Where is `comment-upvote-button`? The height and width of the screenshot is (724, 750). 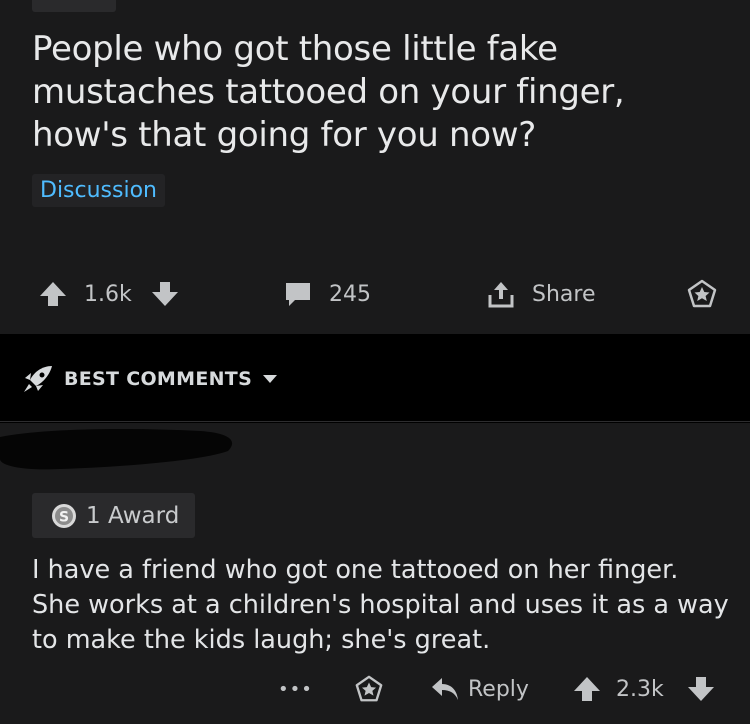
comment-upvote-button is located at coordinates (587, 689).